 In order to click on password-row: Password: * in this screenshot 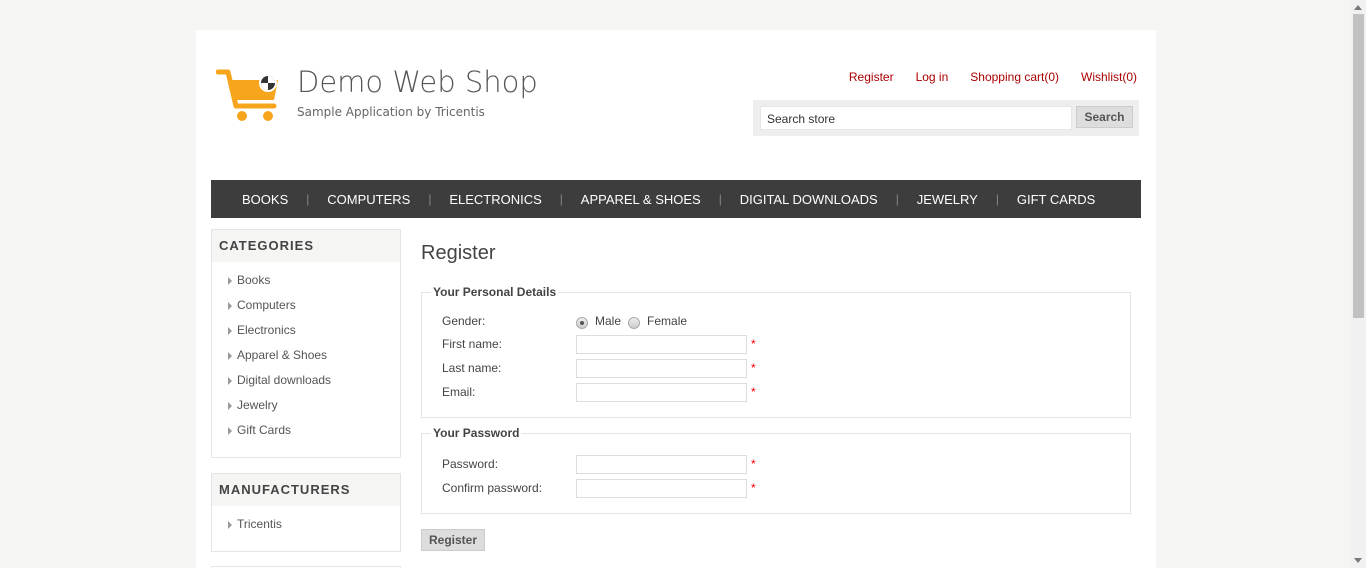, I will do `click(599, 464)`.